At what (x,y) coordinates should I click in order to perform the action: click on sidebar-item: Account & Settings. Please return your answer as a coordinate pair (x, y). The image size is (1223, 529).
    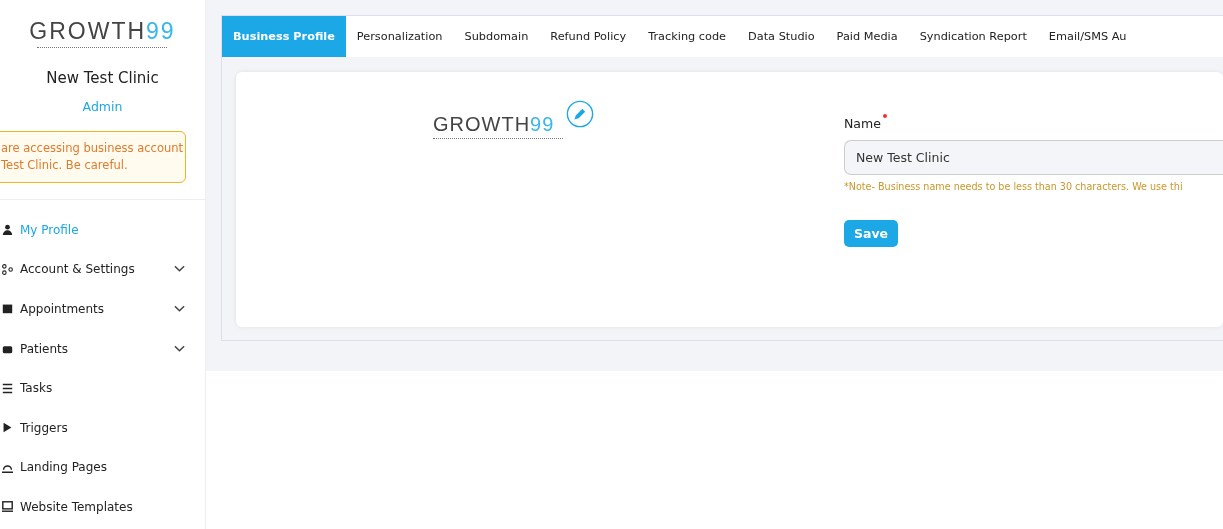
    Looking at the image, I should click on (102, 269).